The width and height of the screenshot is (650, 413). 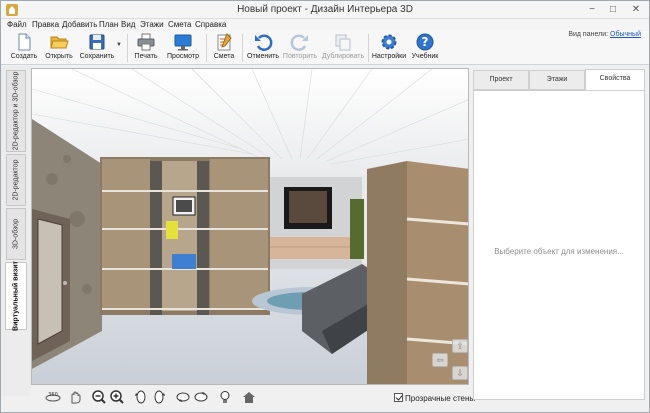 What do you see at coordinates (249, 397) in the screenshot?
I see `home-icon` at bounding box center [249, 397].